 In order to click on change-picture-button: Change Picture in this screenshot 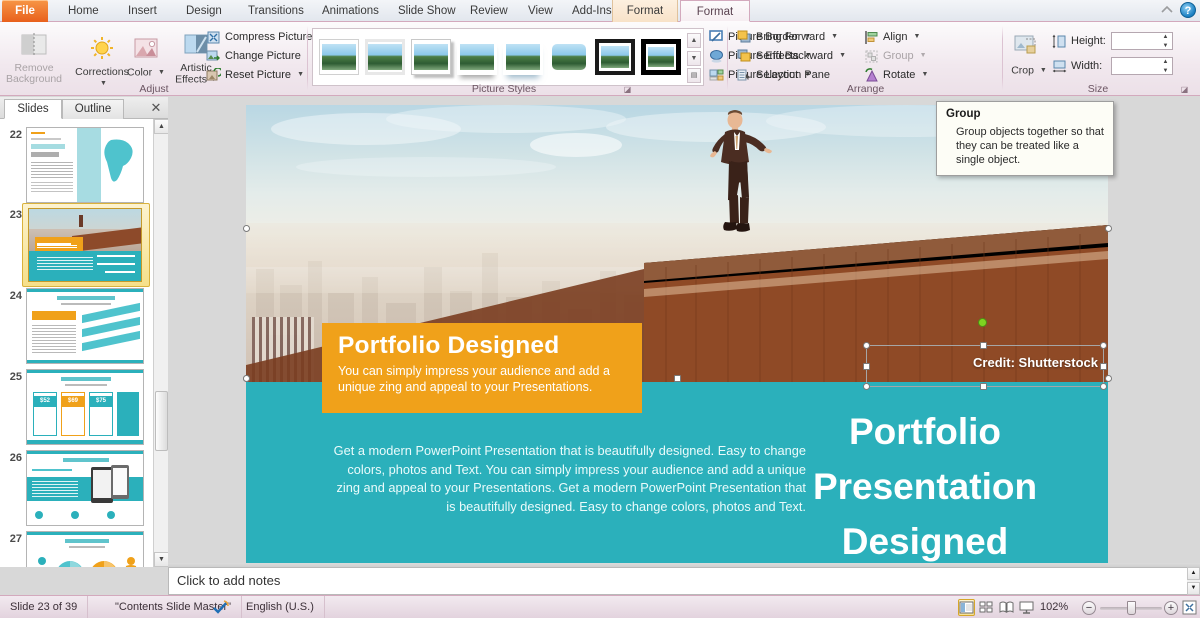, I will do `click(253, 56)`.